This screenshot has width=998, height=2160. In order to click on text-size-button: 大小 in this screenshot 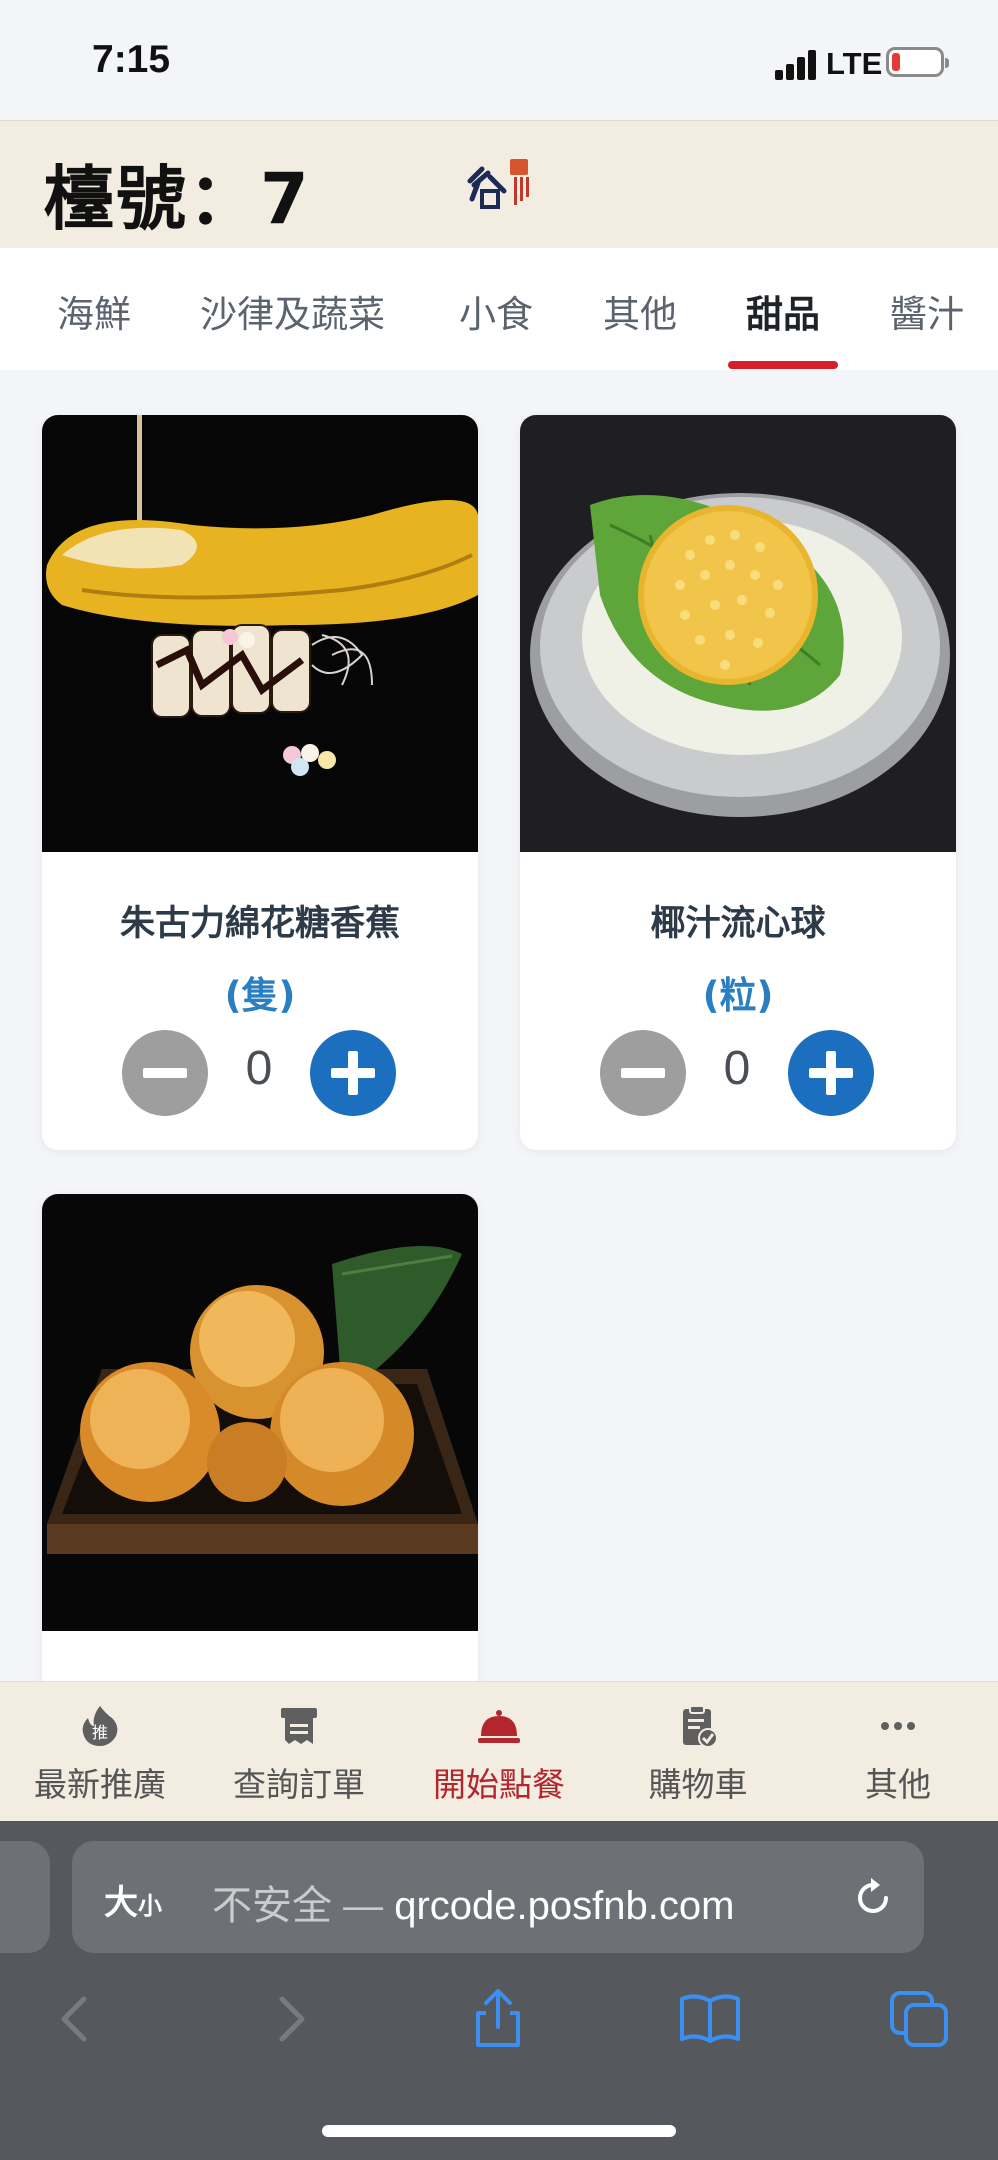, I will do `click(133, 1899)`.